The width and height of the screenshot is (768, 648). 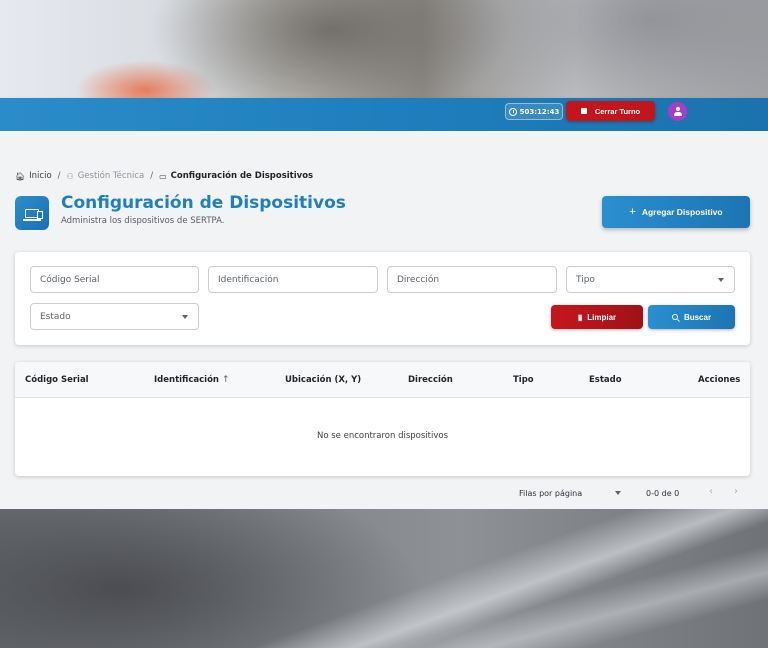 I want to click on end-shift-button: Cerrar Turno, so click(x=610, y=111).